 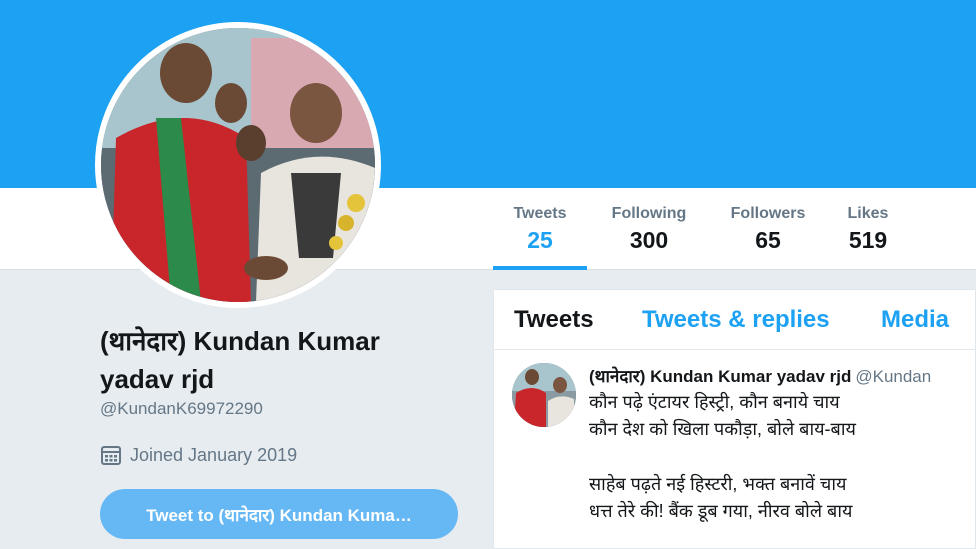 What do you see at coordinates (540, 240) in the screenshot?
I see `stat-tweets-value: 25` at bounding box center [540, 240].